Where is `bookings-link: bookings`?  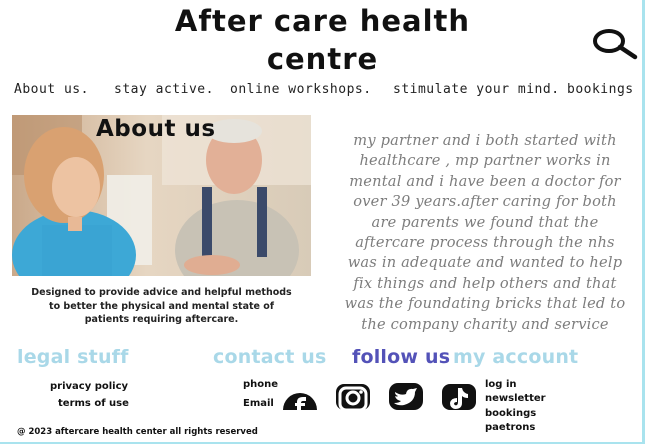 bookings-link: bookings is located at coordinates (510, 413).